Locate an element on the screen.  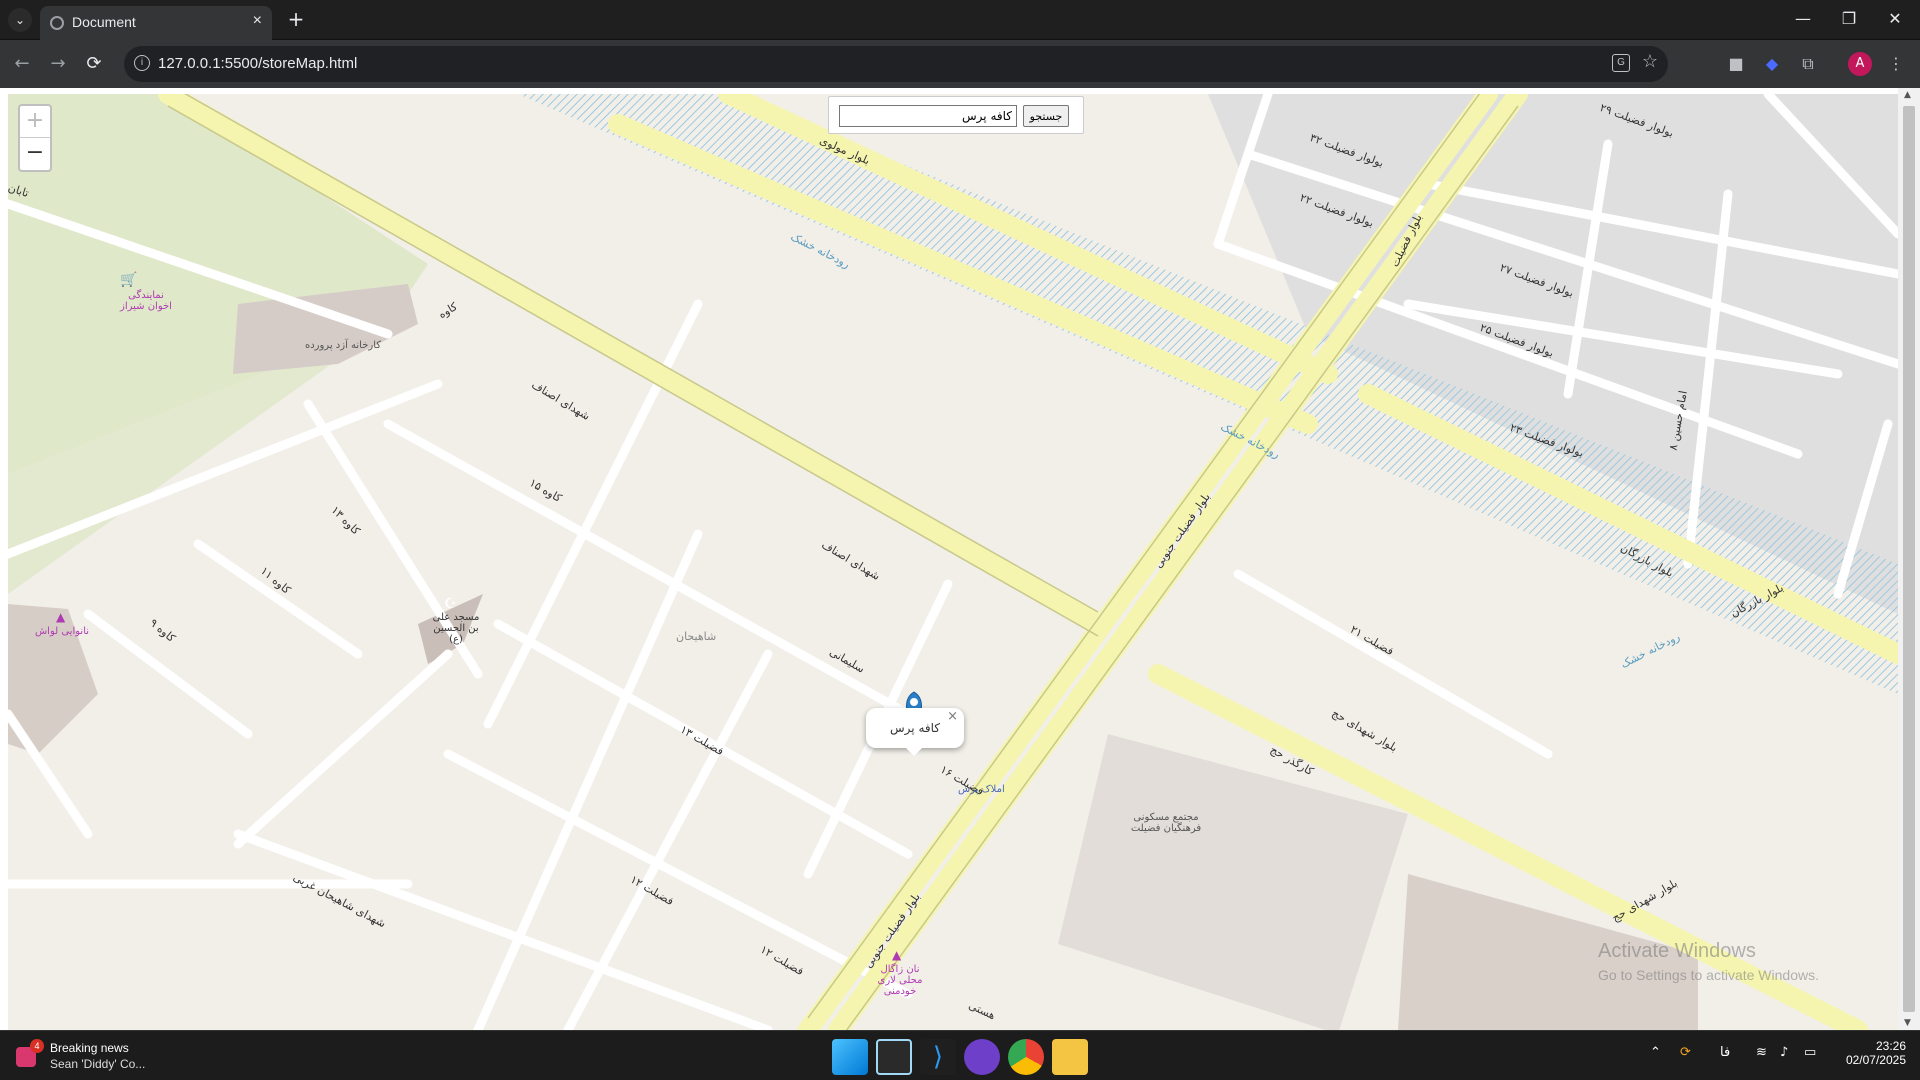
start-windows-icon is located at coordinates (850, 1057).